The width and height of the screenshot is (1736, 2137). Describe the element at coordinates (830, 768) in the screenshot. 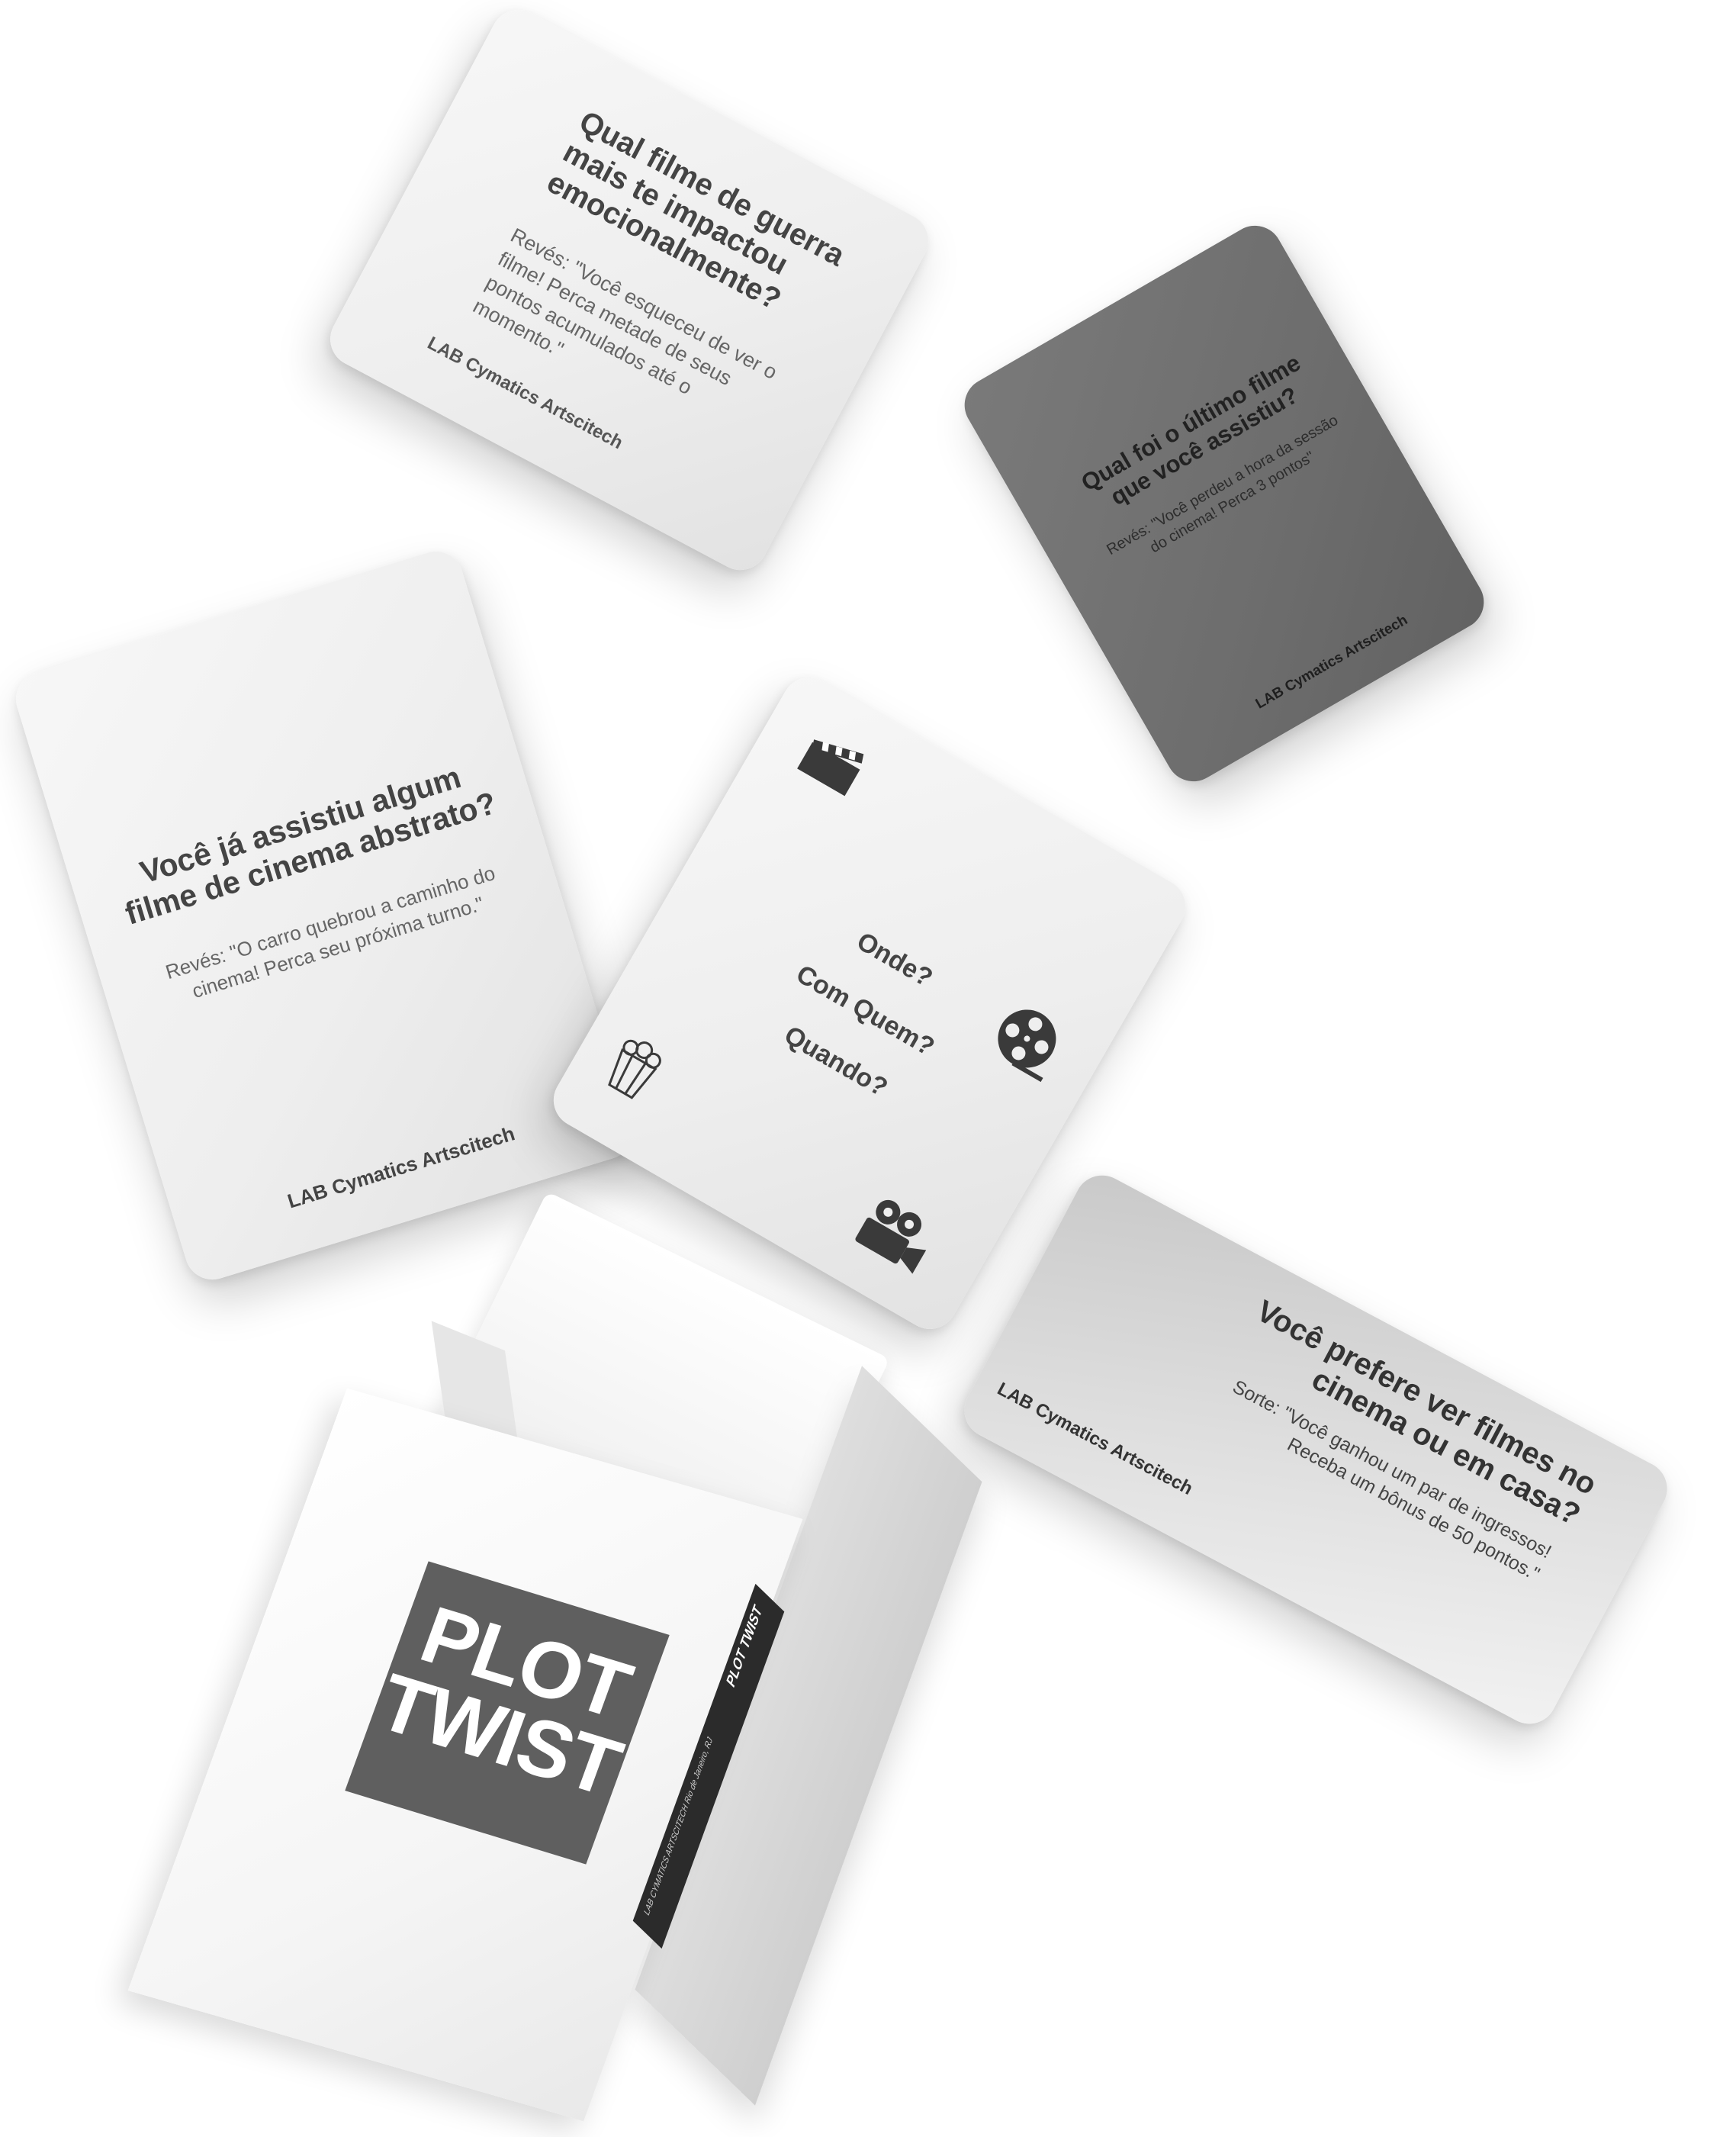

I see `clapperboard-icon` at that location.